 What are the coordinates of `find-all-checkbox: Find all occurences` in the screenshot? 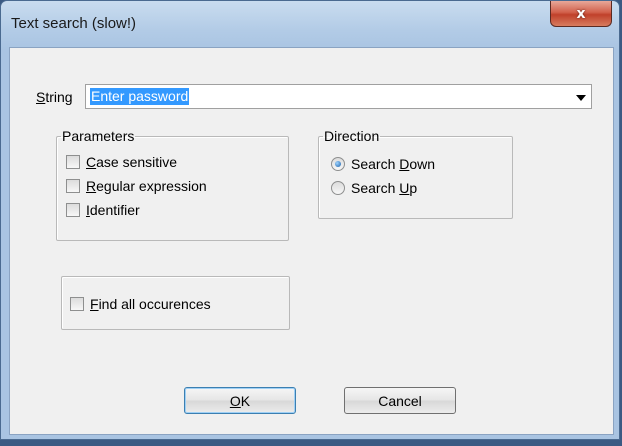 It's located at (140, 304).